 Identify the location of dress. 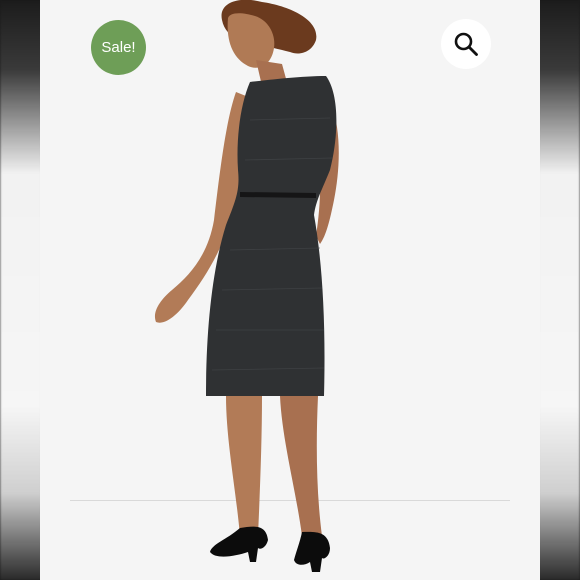
(271, 236).